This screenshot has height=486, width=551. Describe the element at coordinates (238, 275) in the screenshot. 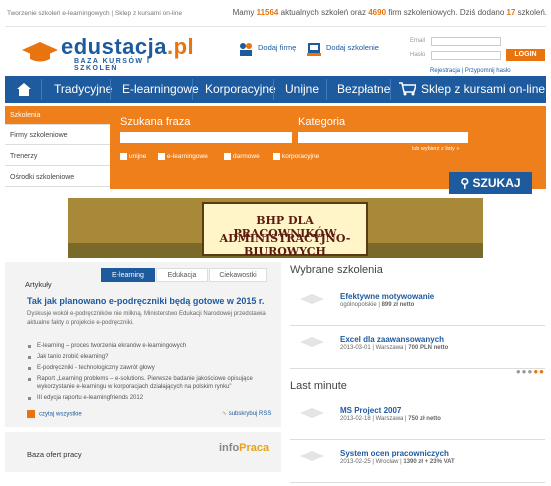

I see `tab-ciekawostki: Ciekawostki` at that location.